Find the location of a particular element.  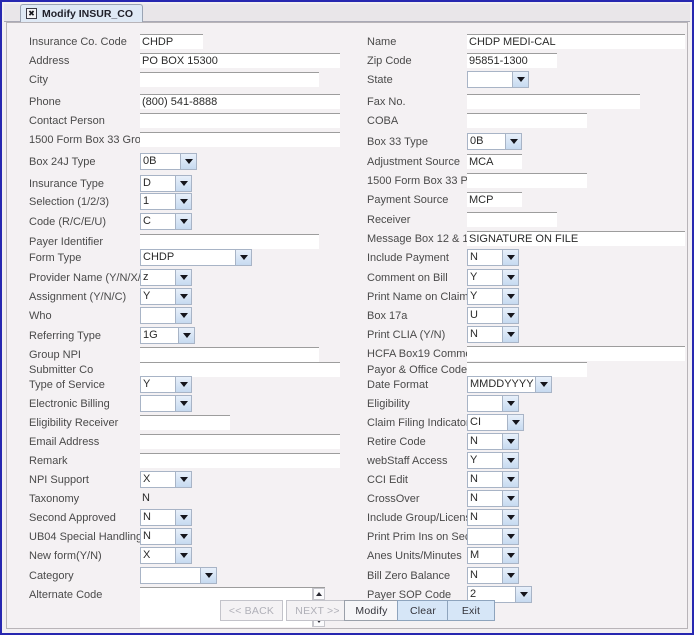

dropdown-box-17a: U is located at coordinates (493, 315).